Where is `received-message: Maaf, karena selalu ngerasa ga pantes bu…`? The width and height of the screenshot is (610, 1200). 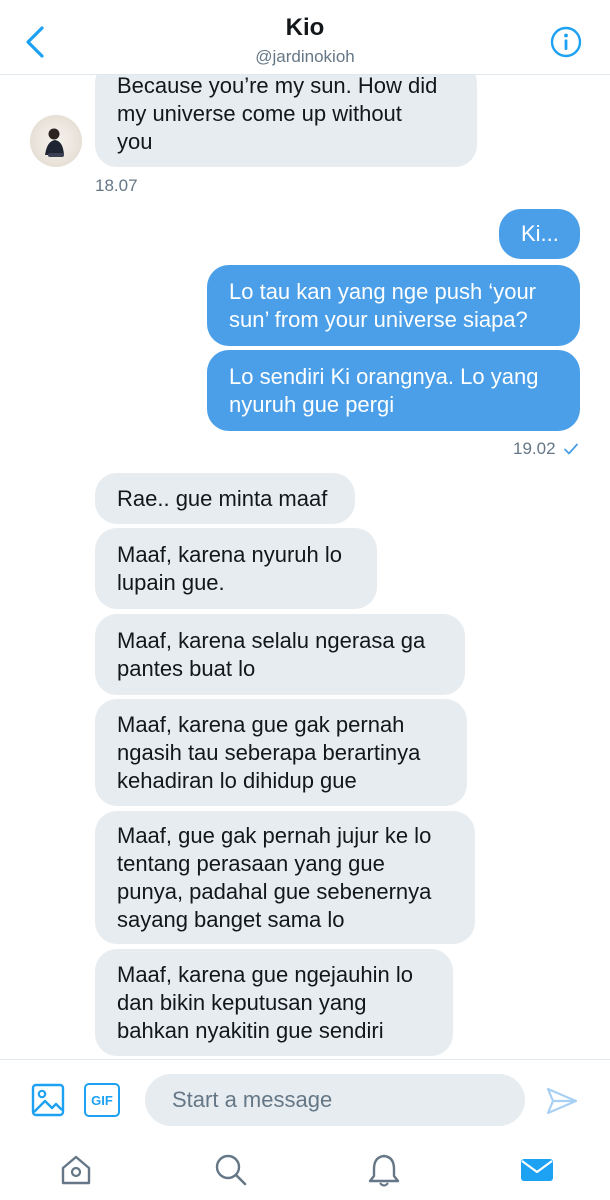
received-message: Maaf, karena selalu ngerasa ga pantes bu… is located at coordinates (280, 654).